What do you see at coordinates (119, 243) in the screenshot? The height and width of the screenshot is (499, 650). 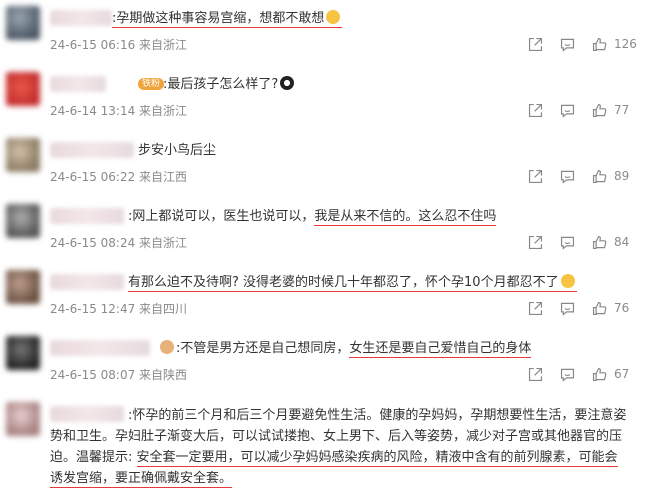 I see `comment-meta: 24-6-15 08:24 来自浙江` at bounding box center [119, 243].